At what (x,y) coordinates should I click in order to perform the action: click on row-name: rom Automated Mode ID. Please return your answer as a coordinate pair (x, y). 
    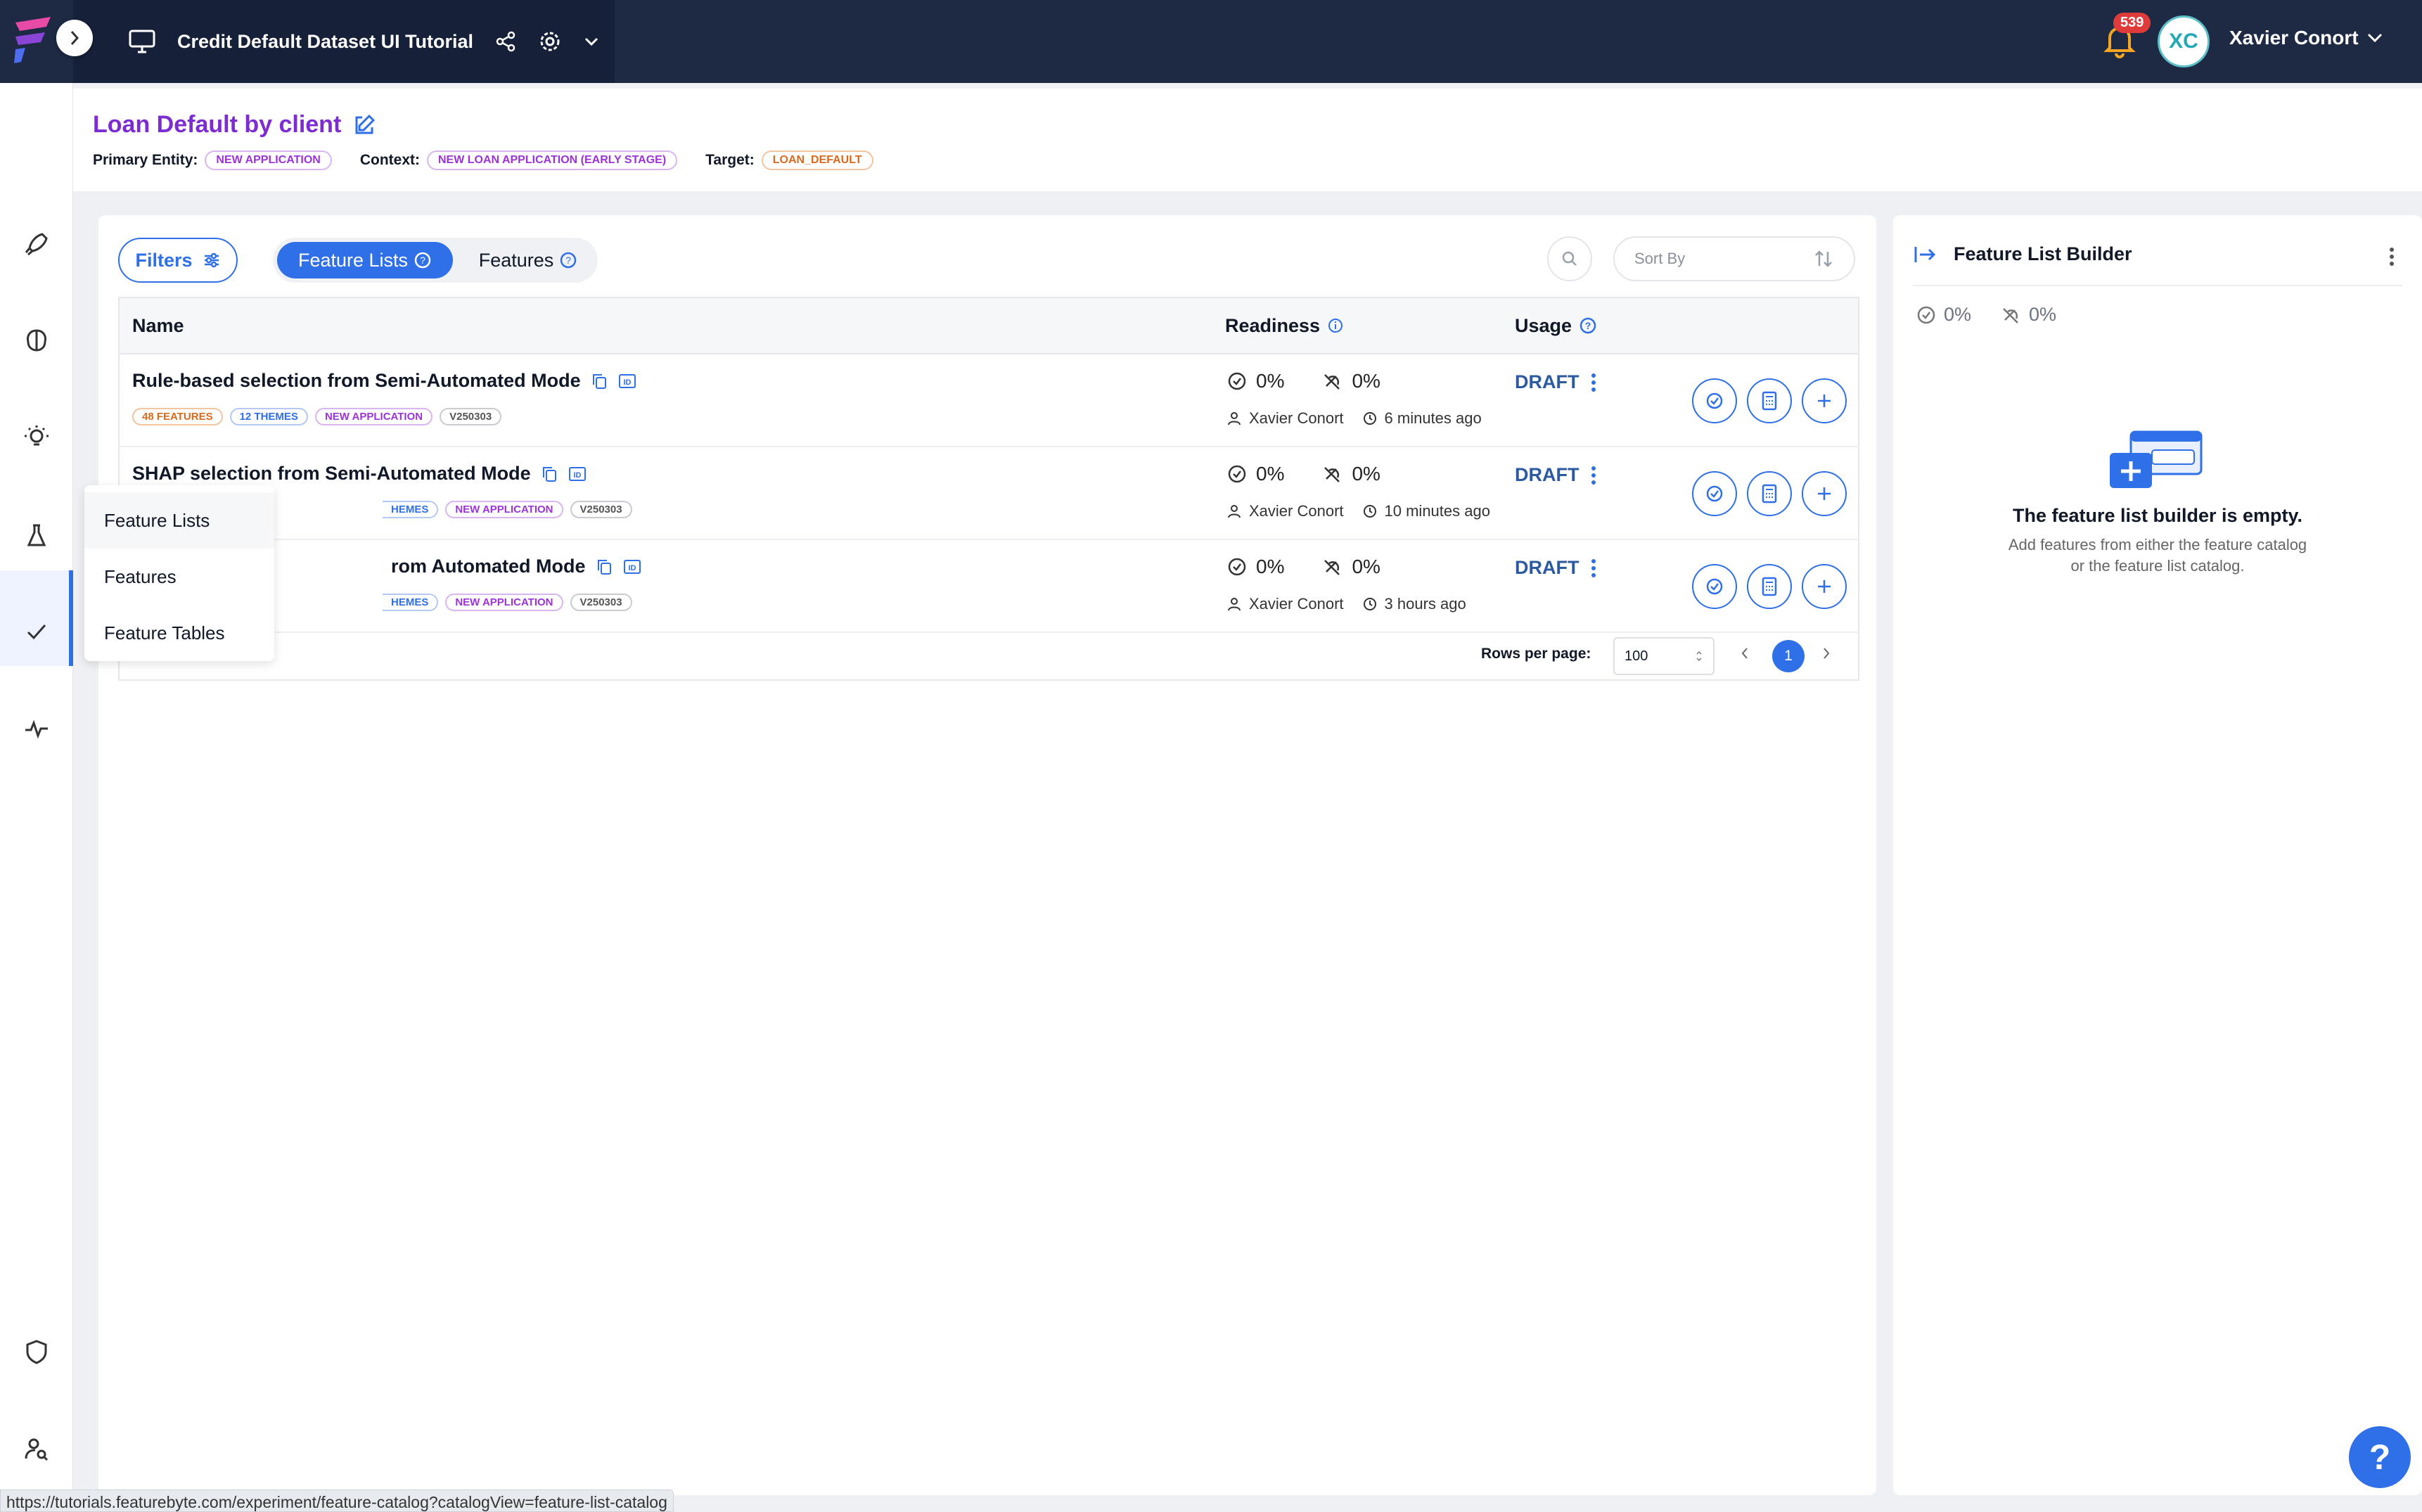
    Looking at the image, I should click on (516, 566).